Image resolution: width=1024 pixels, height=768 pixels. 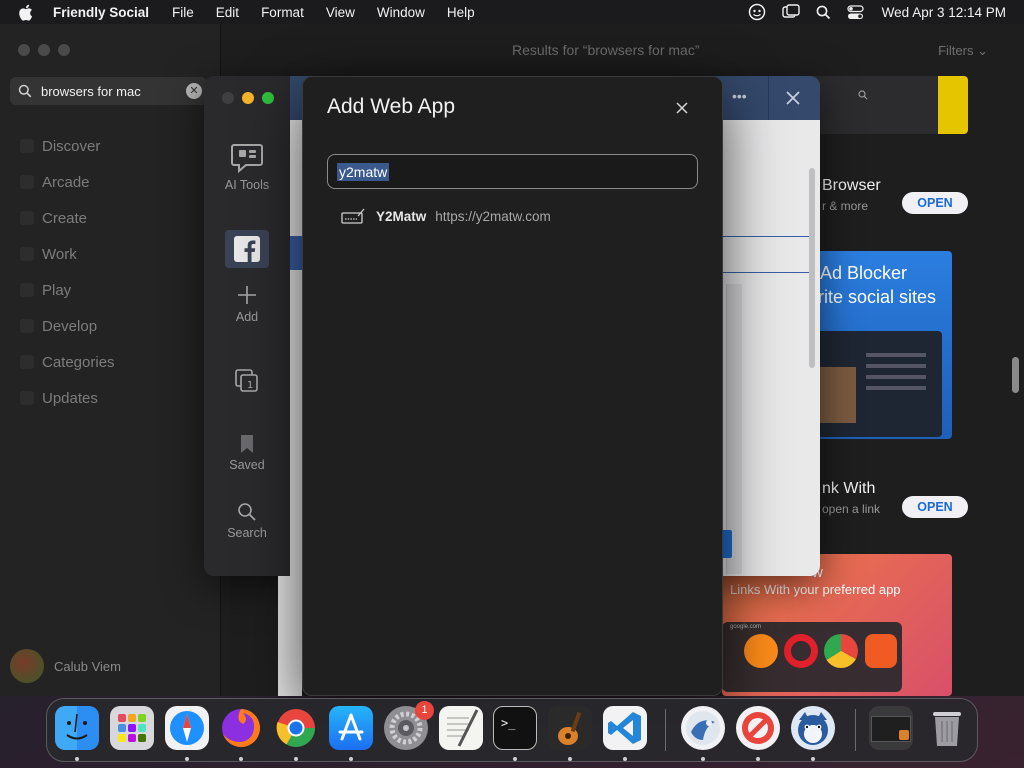 What do you see at coordinates (247, 444) in the screenshot?
I see `bookmark-icon` at bounding box center [247, 444].